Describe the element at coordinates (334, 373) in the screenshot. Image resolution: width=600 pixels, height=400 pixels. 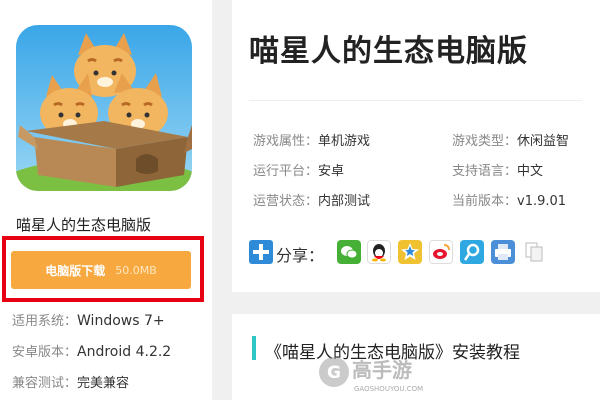
I see `svg-text: G` at that location.